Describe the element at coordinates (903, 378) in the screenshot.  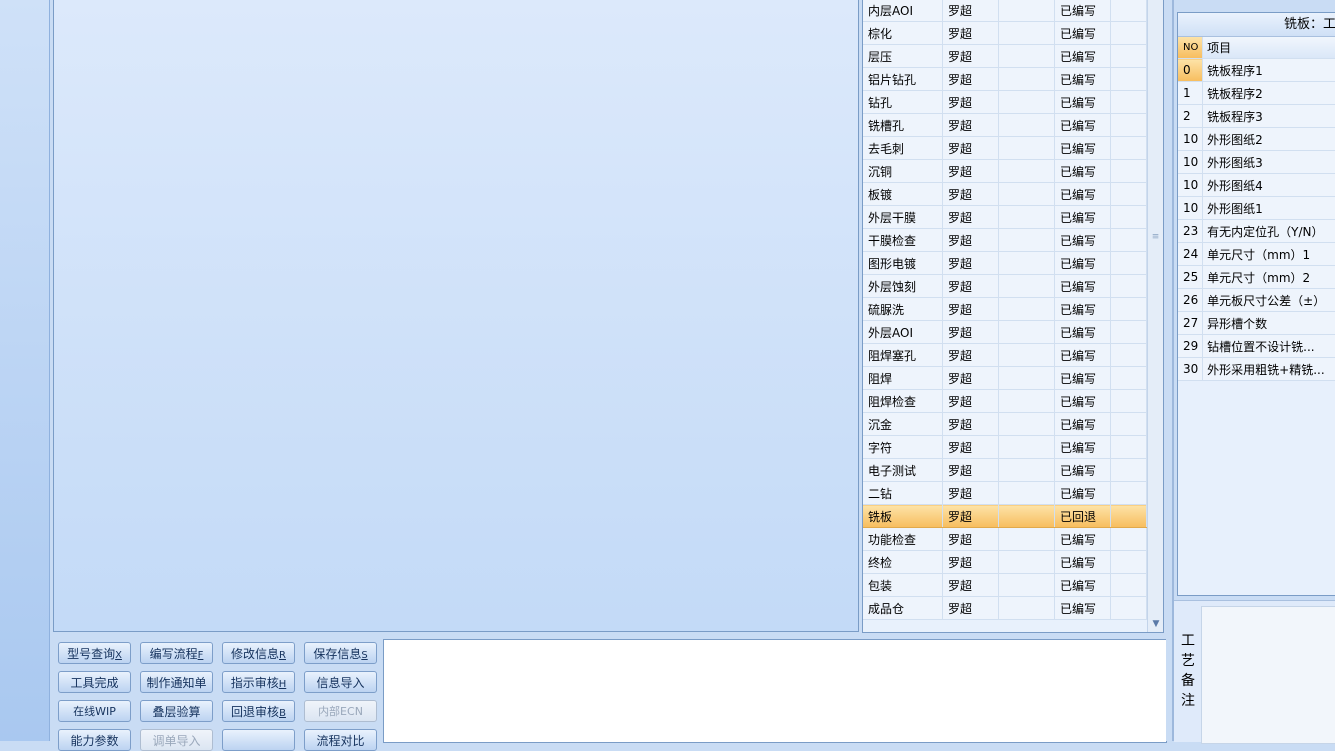
I see `process-step-cell: 阻焊` at that location.